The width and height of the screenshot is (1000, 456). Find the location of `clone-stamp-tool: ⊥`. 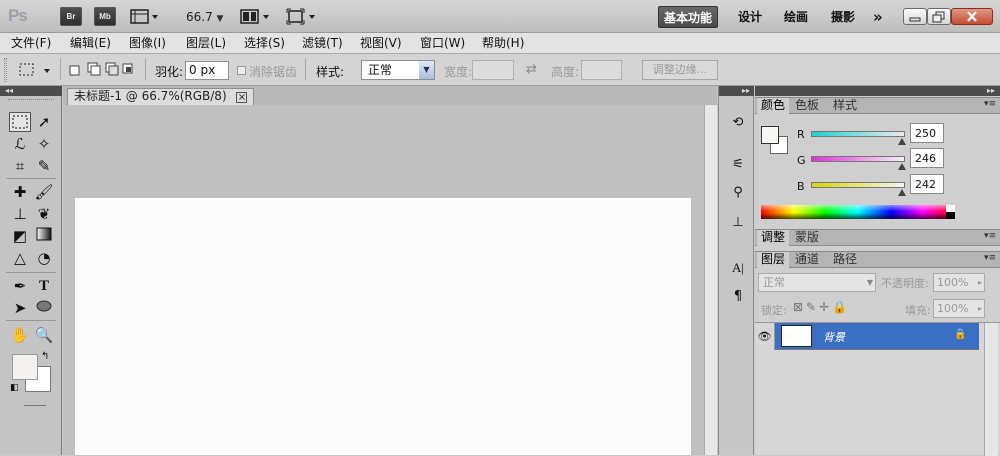

clone-stamp-tool: ⊥ is located at coordinates (20, 214).